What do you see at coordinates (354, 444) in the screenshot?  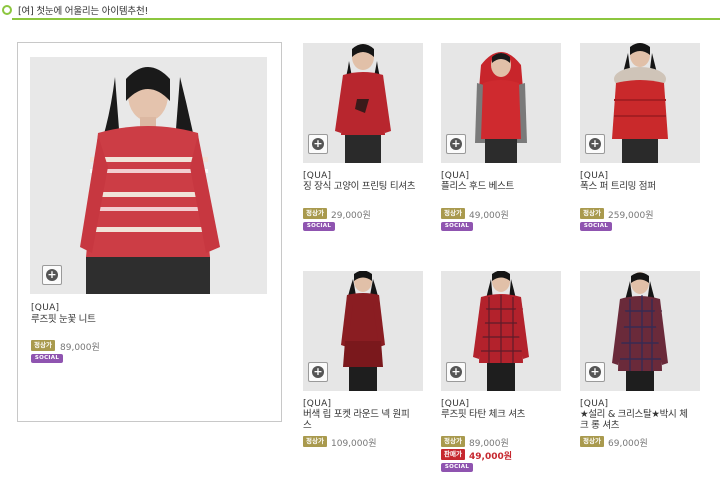 I see `product-price: 109,000원` at bounding box center [354, 444].